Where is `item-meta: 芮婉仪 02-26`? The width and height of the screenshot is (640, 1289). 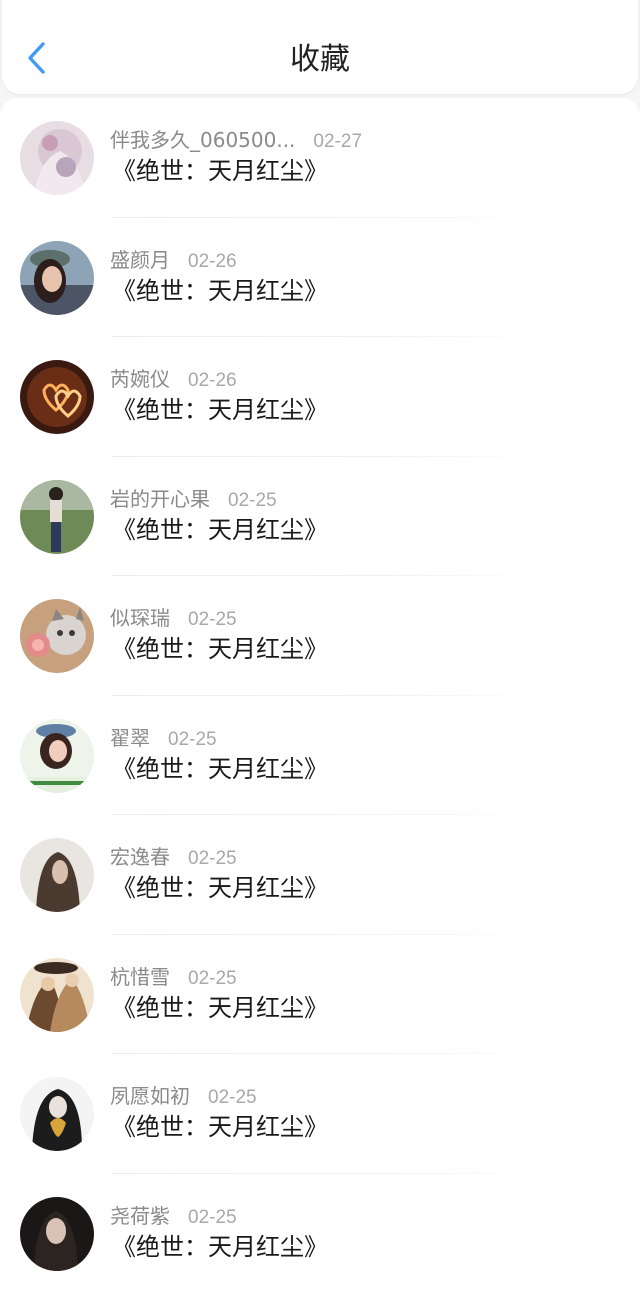
item-meta: 芮婉仪 02-26 is located at coordinates (173, 380).